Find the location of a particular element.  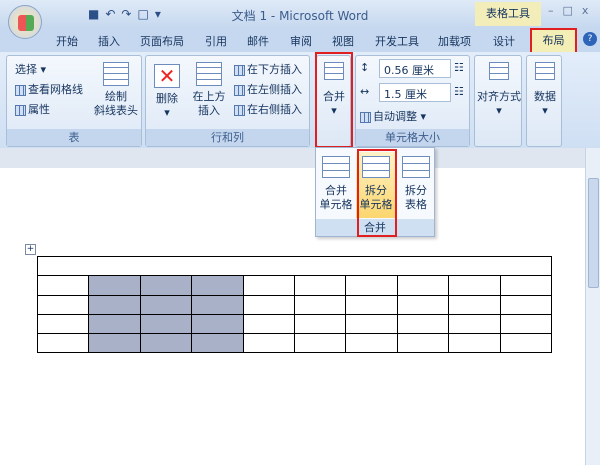

distribute-columns-icon: ☷ is located at coordinates (459, 91).